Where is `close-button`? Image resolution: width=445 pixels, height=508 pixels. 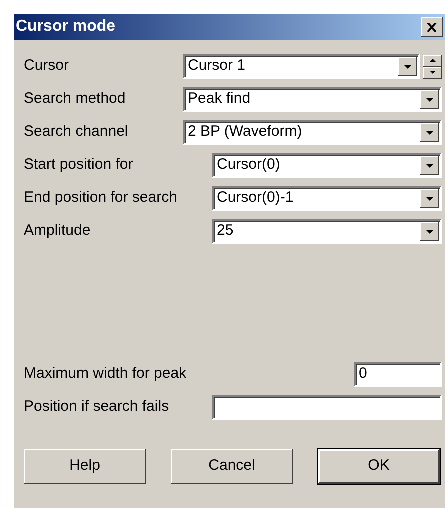 close-button is located at coordinates (432, 27).